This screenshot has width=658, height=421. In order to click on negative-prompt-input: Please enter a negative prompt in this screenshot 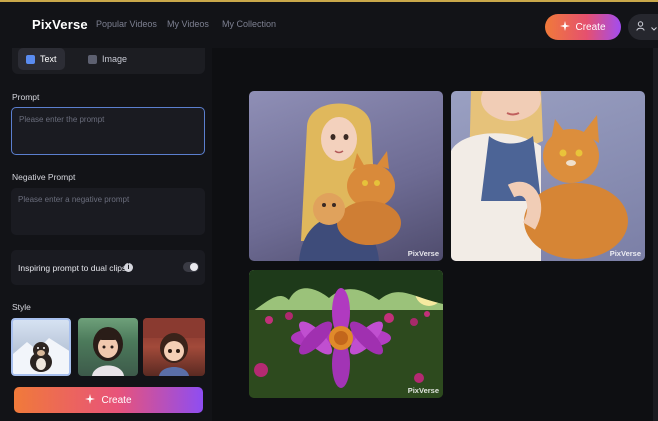, I will do `click(108, 211)`.